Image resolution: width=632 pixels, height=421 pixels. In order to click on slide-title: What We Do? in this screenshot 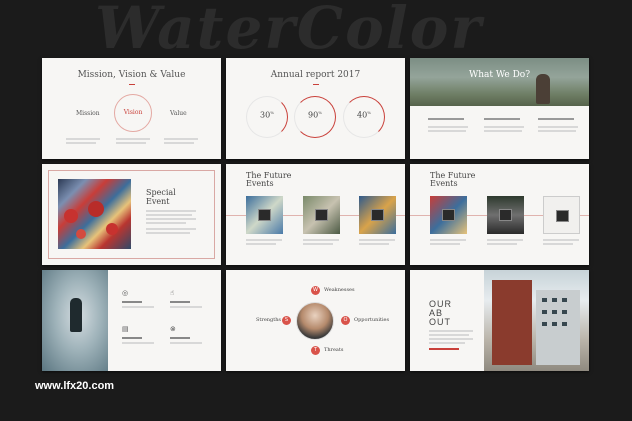, I will do `click(499, 75)`.